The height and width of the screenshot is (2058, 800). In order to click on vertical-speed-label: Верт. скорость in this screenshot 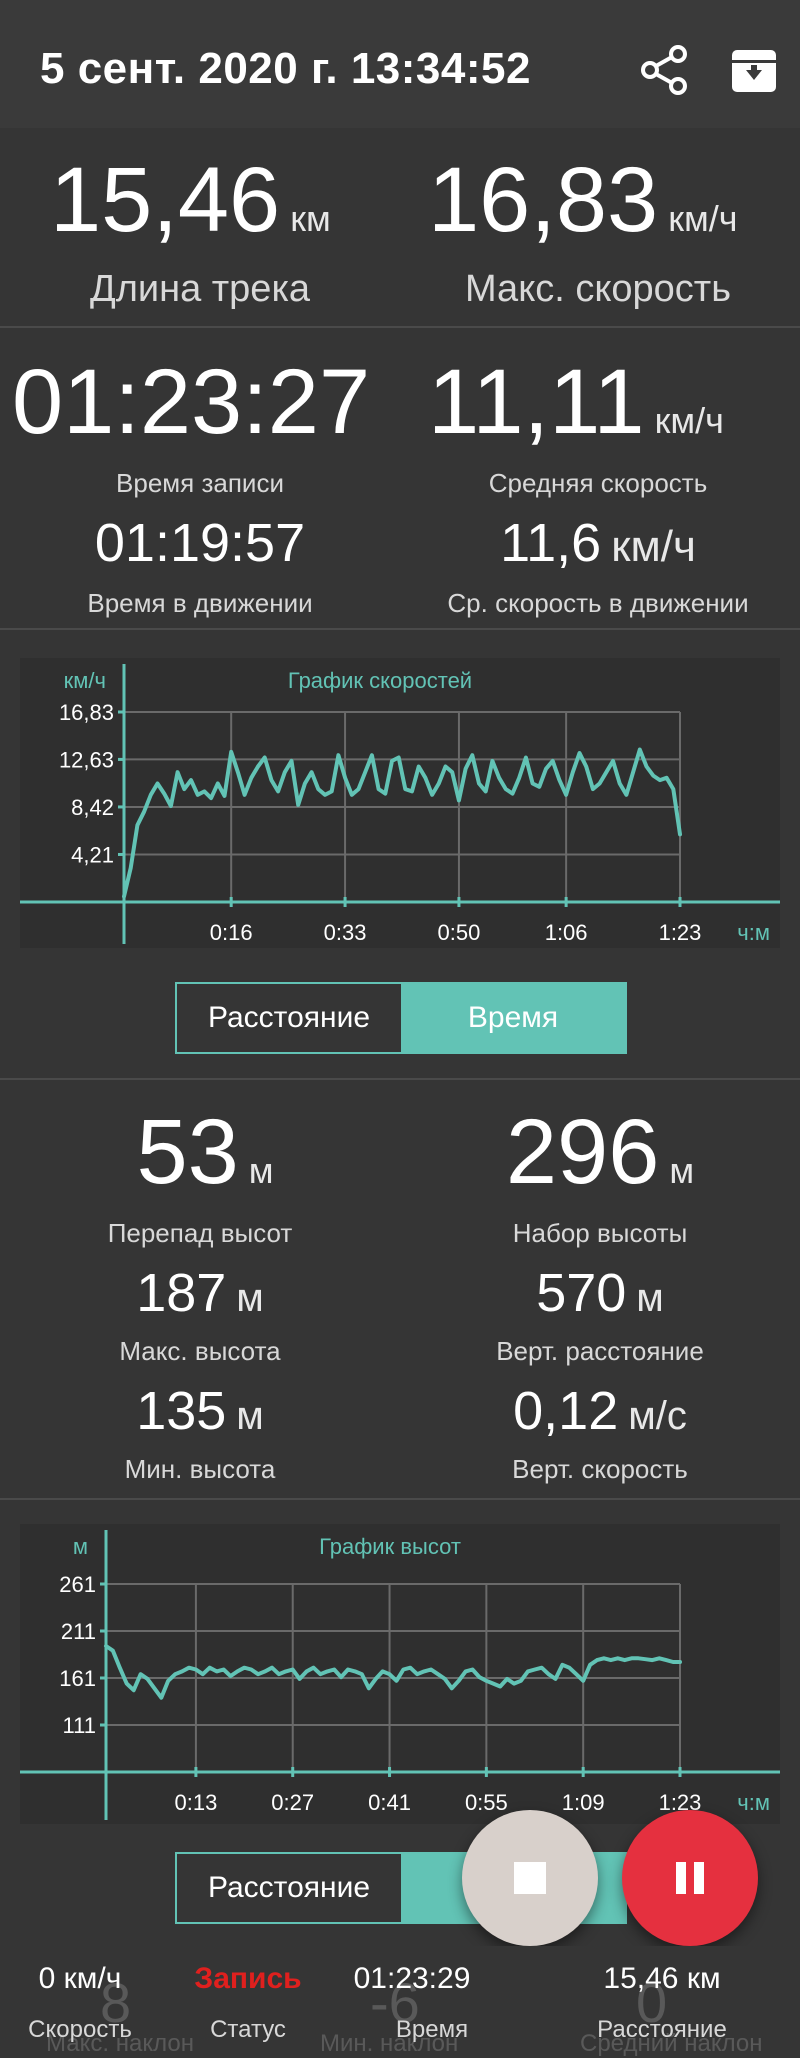, I will do `click(600, 1469)`.